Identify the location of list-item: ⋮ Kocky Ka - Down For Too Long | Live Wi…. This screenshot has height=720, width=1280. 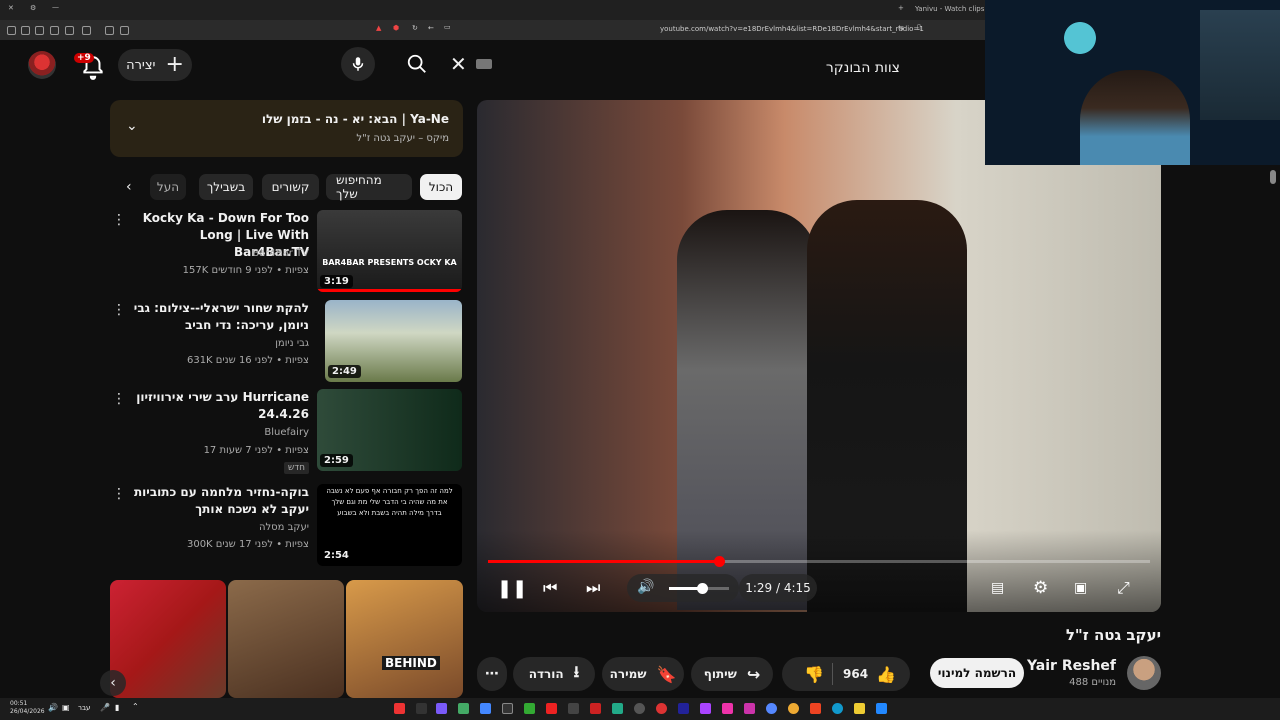
(287, 252).